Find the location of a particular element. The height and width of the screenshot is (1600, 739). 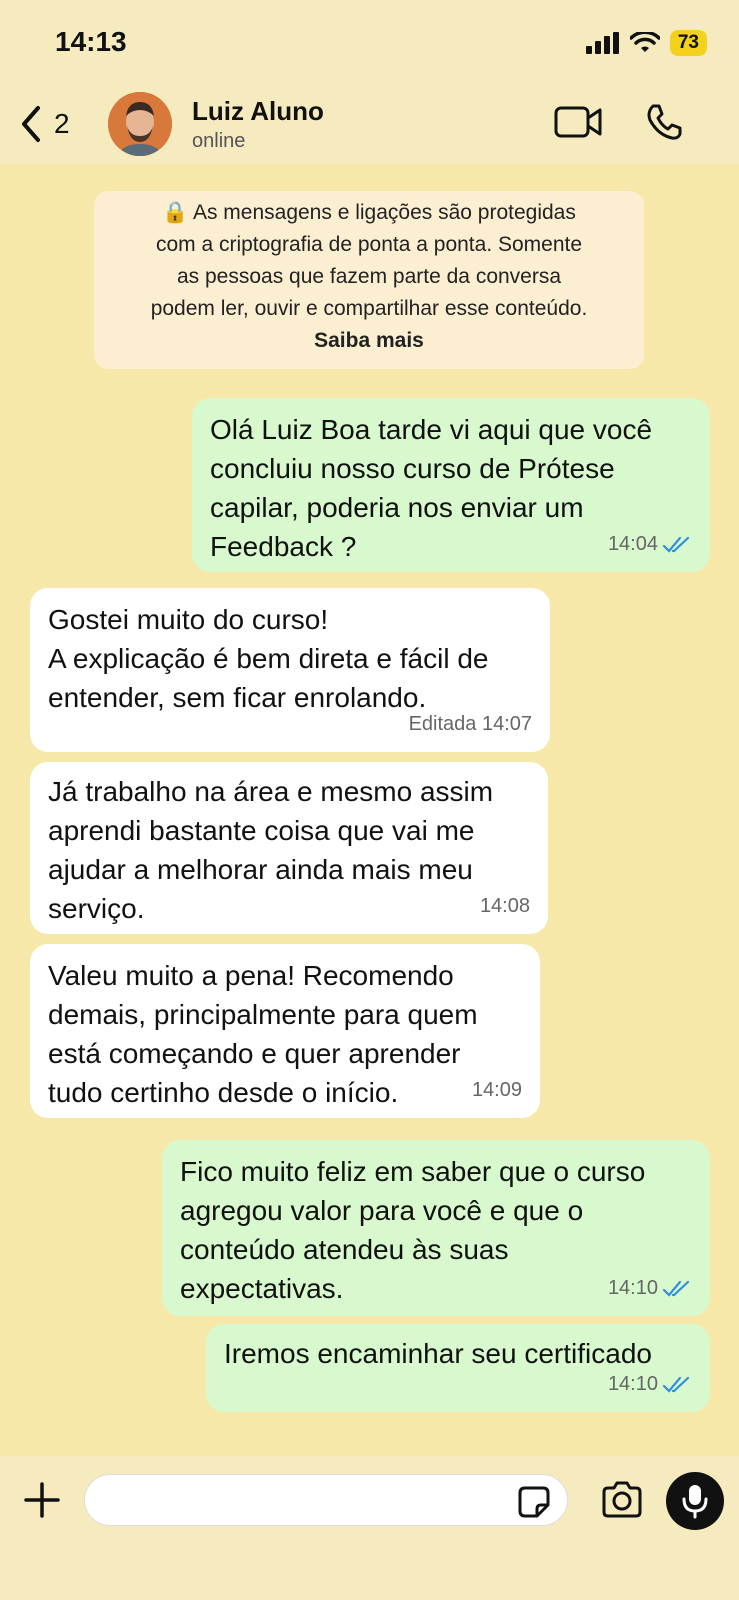

microphone-button is located at coordinates (695, 1501).